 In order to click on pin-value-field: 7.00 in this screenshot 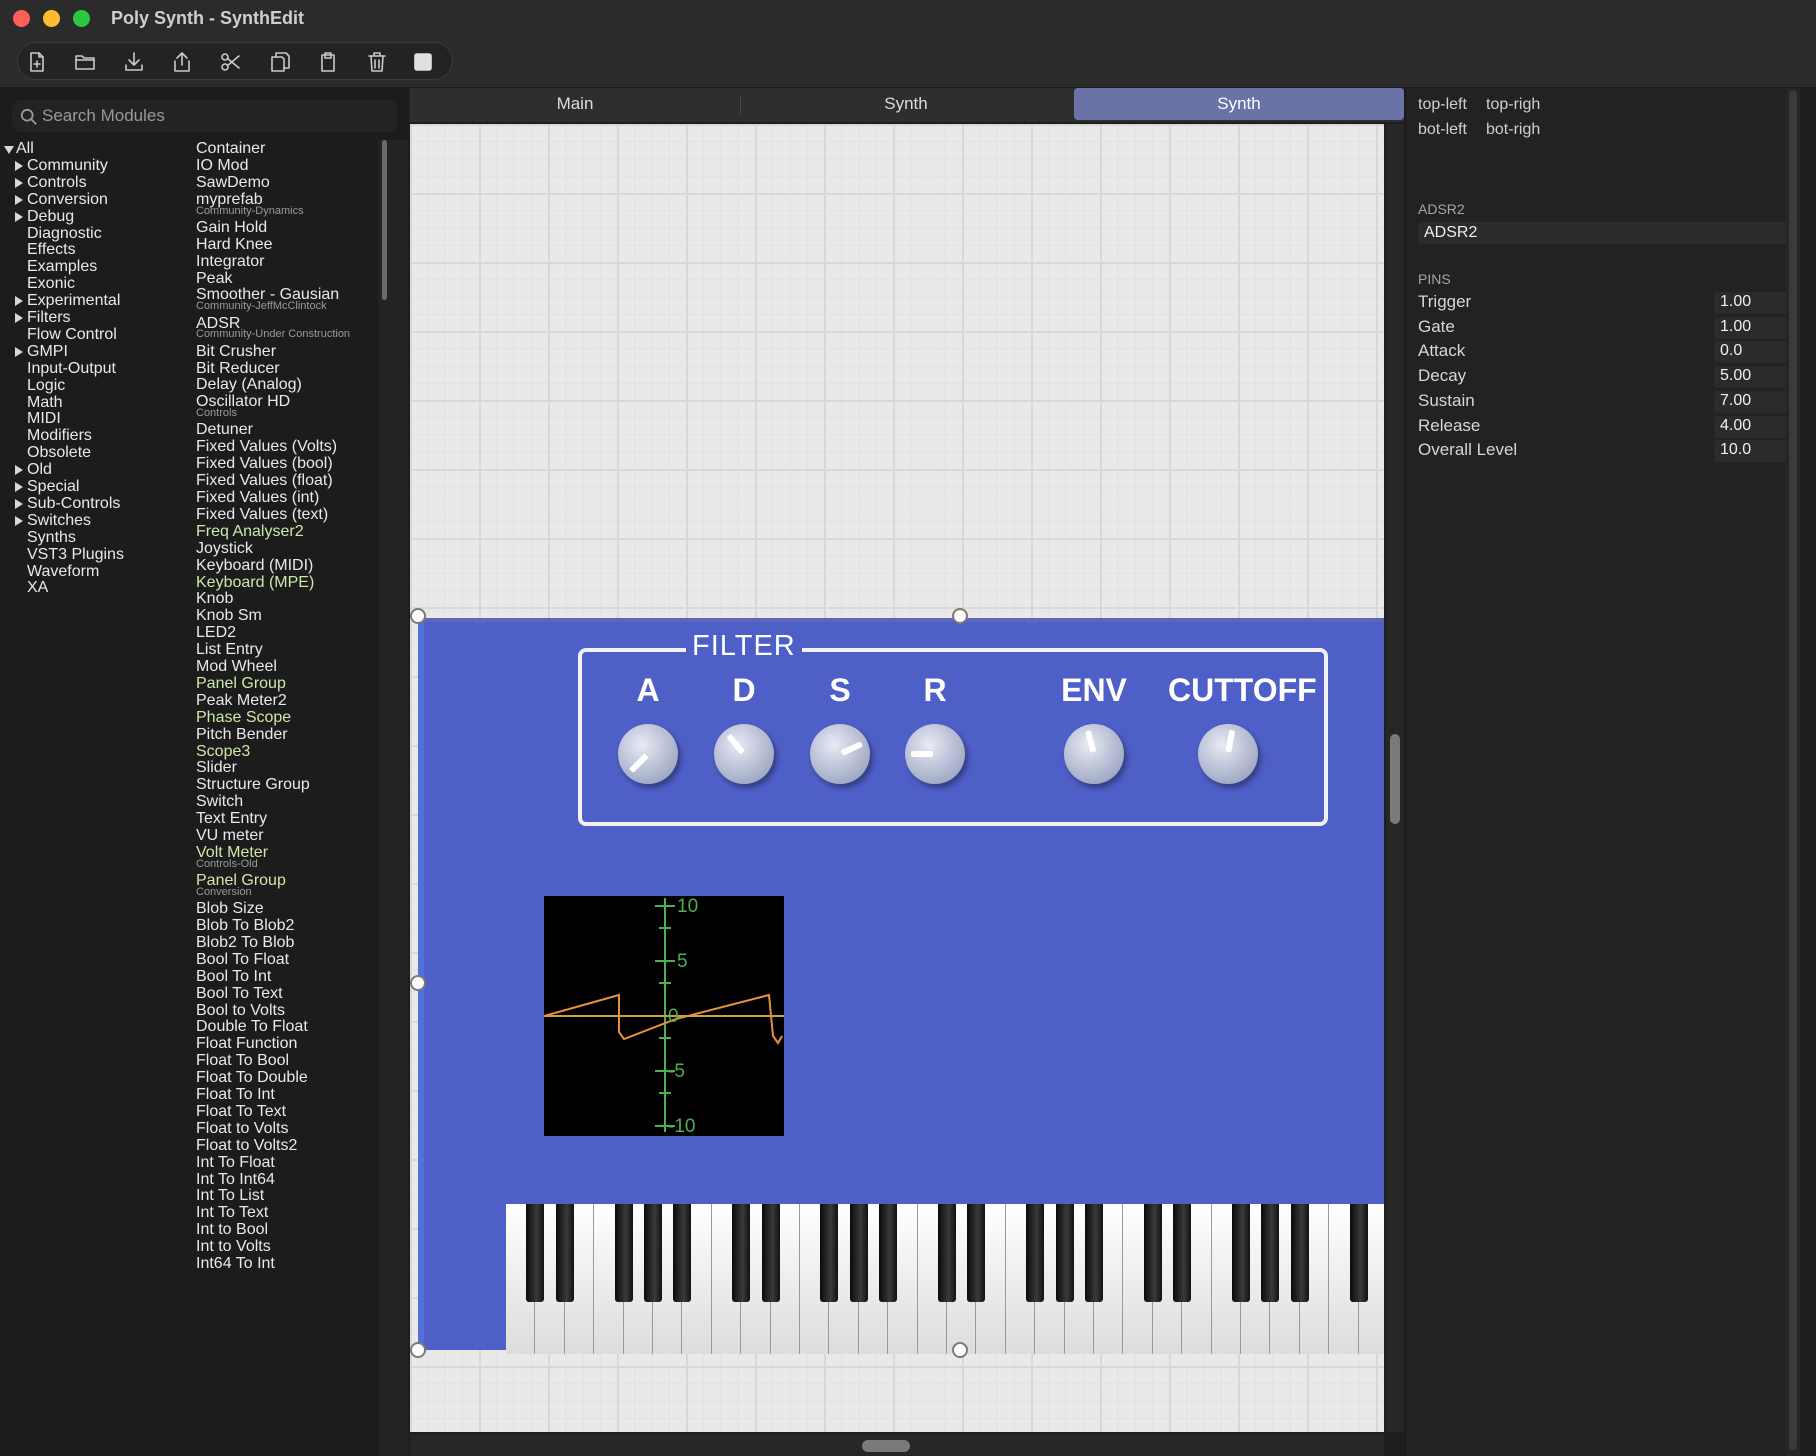, I will do `click(1754, 401)`.